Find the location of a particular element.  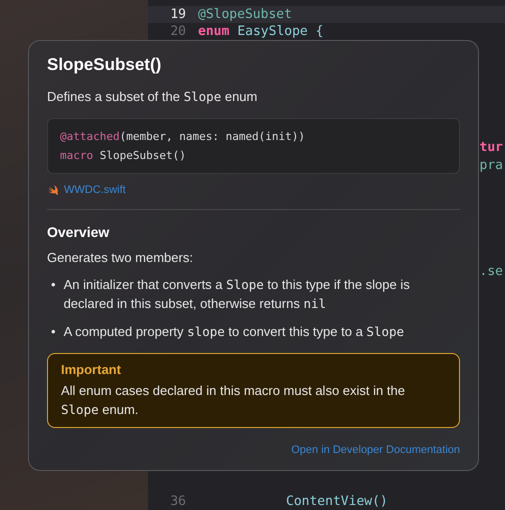

bullet-text: A computed property slope to convert this type to a Slope is located at coordinates (234, 332).